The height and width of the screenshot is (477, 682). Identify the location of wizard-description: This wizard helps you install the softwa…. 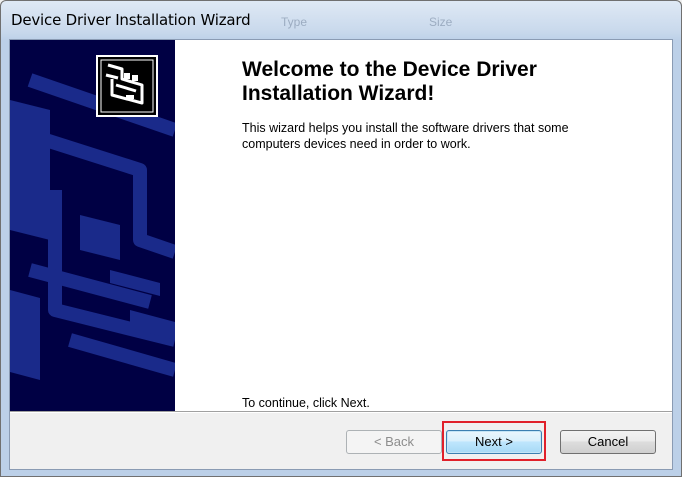
(405, 136).